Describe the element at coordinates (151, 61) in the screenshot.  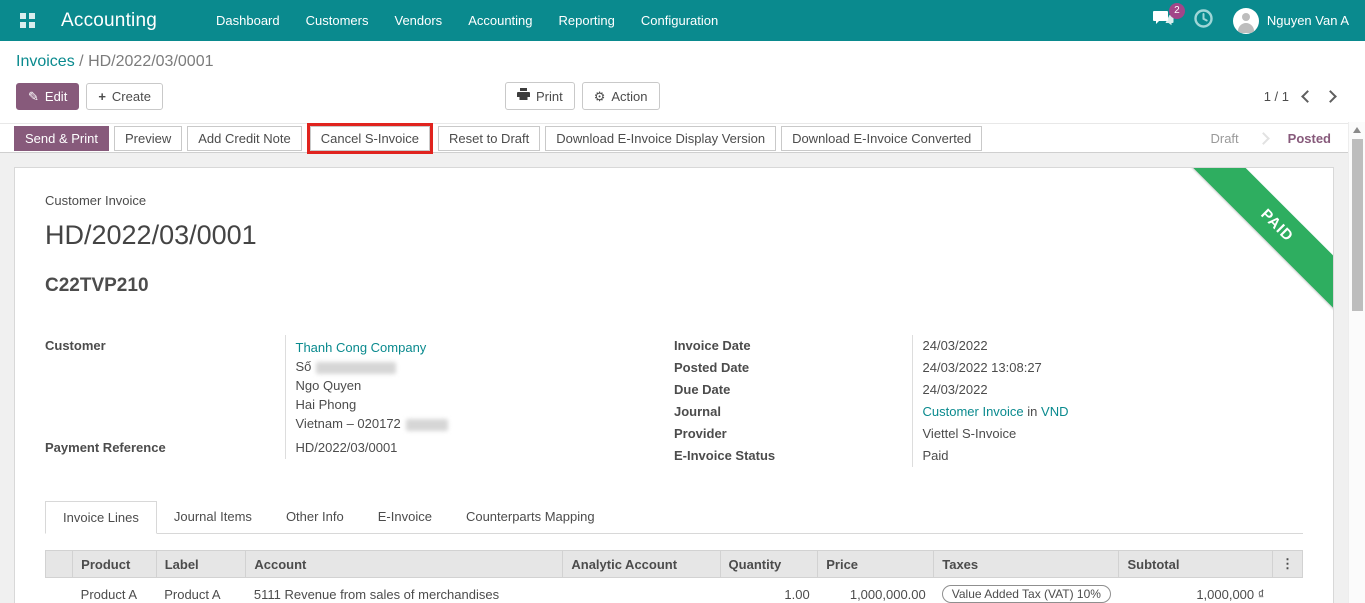
I see `breadcrumb-current: HD/2022/03/0001` at that location.